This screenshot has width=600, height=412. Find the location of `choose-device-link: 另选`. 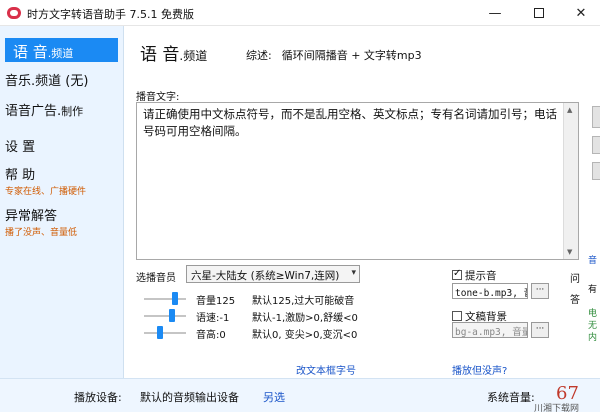

choose-device-link: 另选 is located at coordinates (274, 397).